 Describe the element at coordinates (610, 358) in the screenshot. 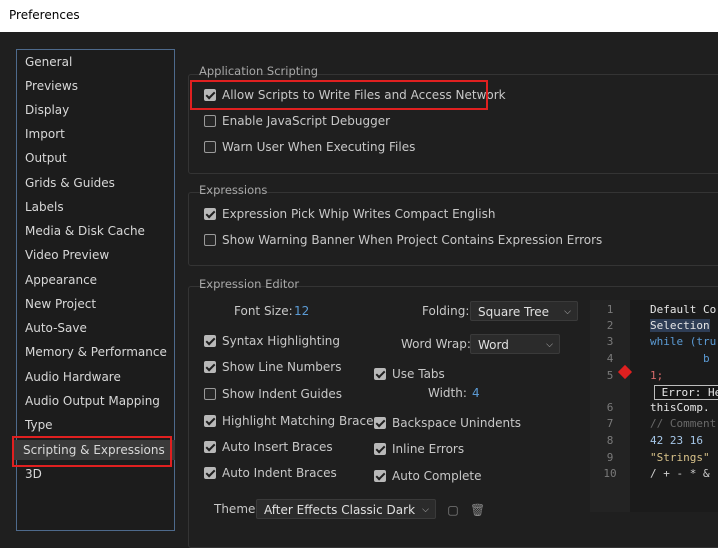

I see `line-number: 4` at that location.